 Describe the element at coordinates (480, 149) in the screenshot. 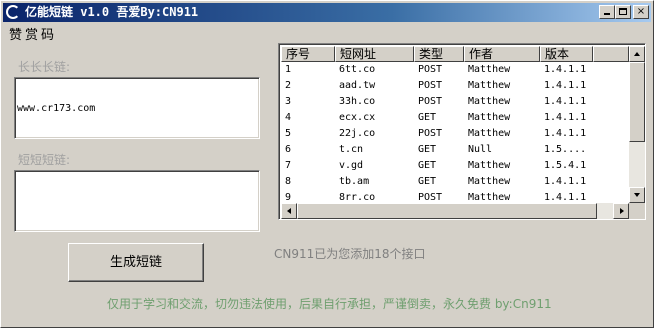

I see `cell-author: Null` at that location.